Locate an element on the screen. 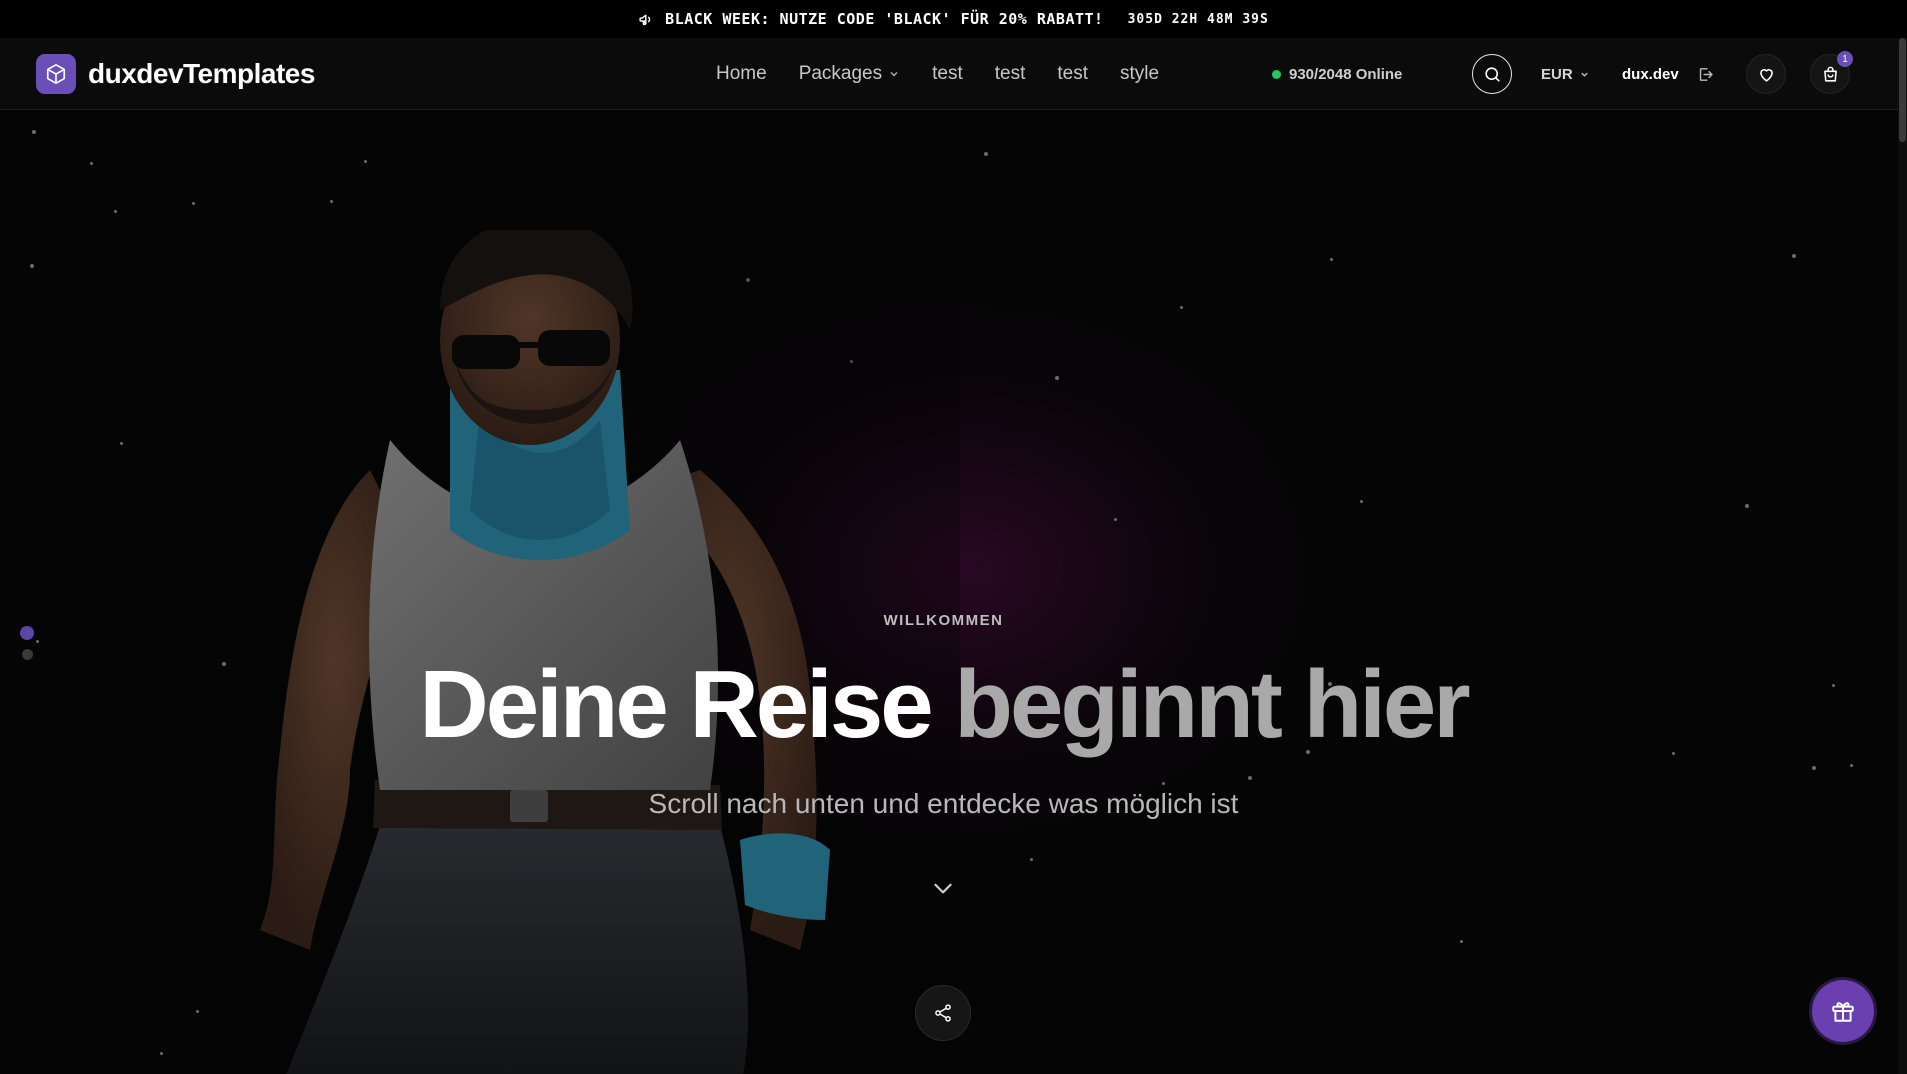  cube-icon is located at coordinates (56, 74).